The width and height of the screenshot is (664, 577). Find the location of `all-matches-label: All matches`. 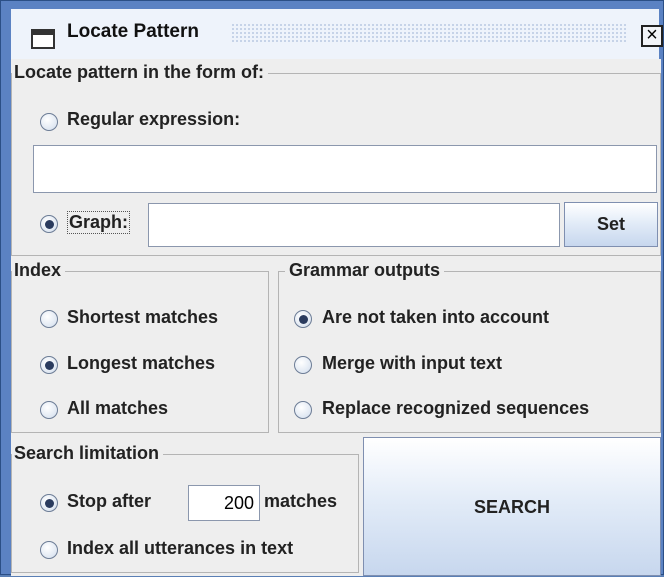

all-matches-label: All matches is located at coordinates (118, 408).